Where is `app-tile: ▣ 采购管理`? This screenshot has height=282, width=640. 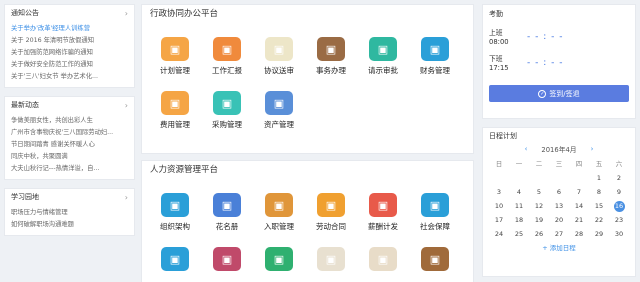
app-tile: ▣ 采购管理 is located at coordinates (227, 104).